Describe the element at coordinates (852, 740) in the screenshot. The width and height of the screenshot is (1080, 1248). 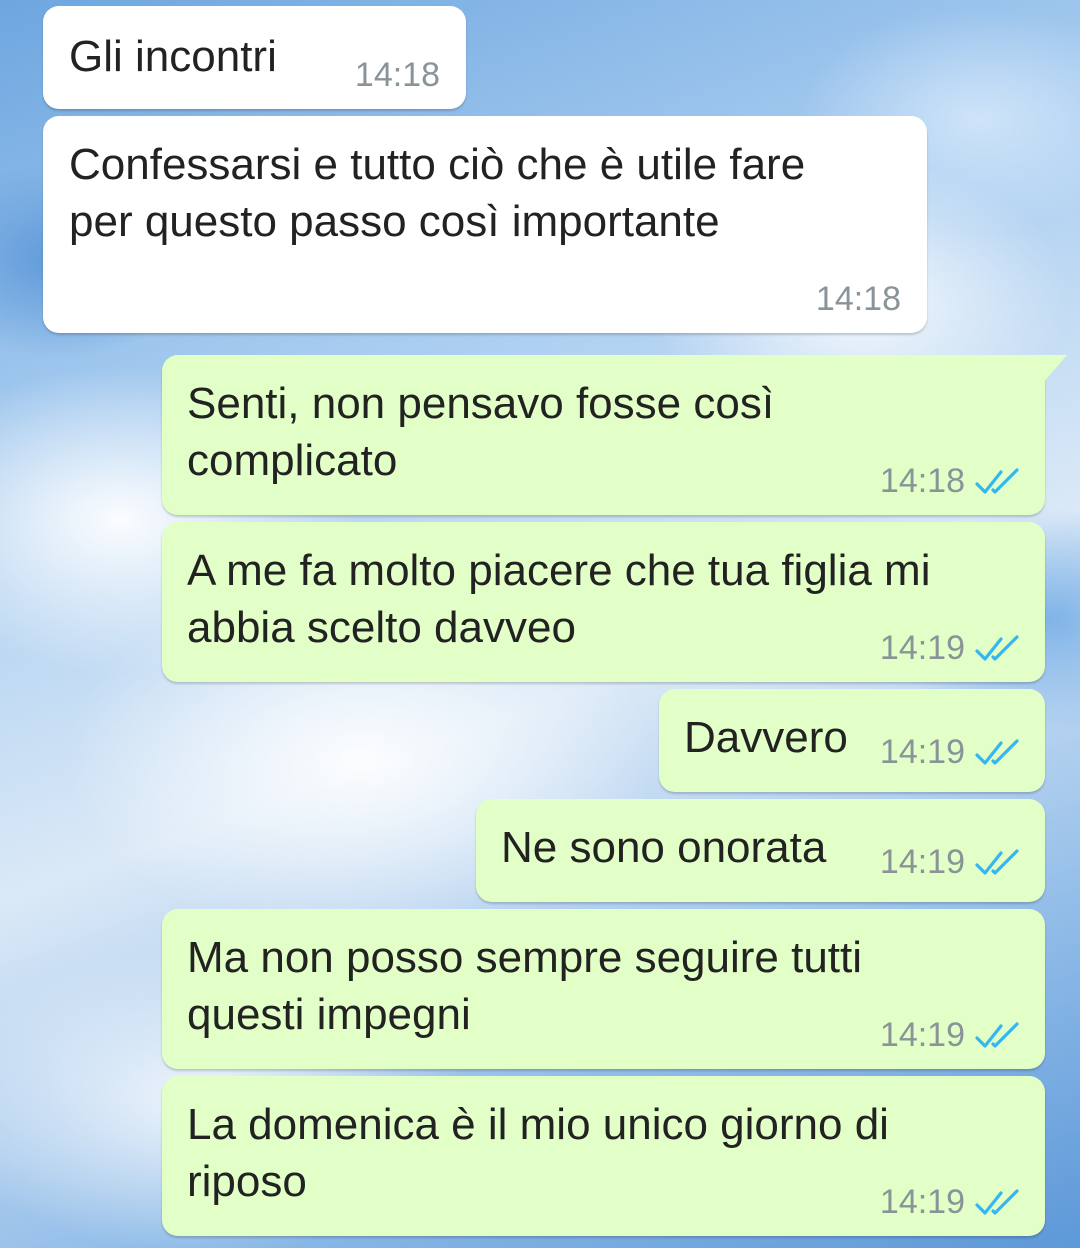
I see `message-bubble-outgoing: Davvero 14:19` at that location.